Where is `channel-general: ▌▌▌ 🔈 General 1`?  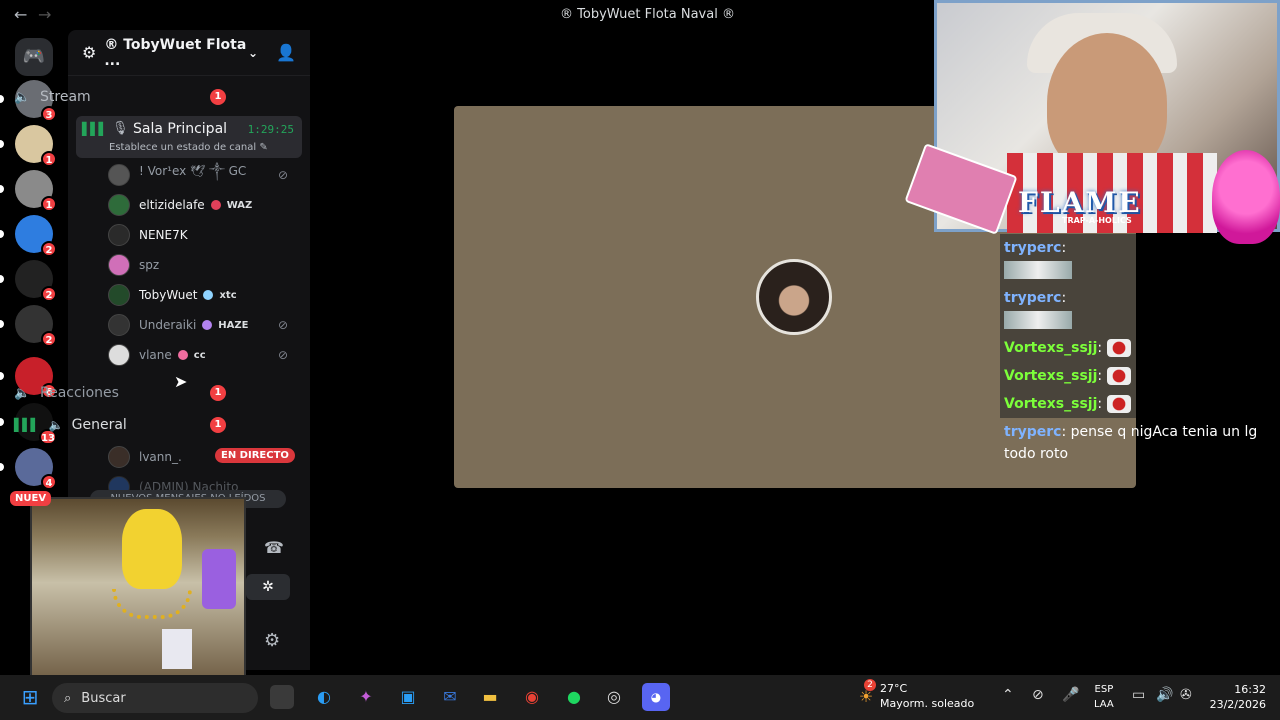 channel-general: ▌▌▌ 🔈 General 1 is located at coordinates (121, 425).